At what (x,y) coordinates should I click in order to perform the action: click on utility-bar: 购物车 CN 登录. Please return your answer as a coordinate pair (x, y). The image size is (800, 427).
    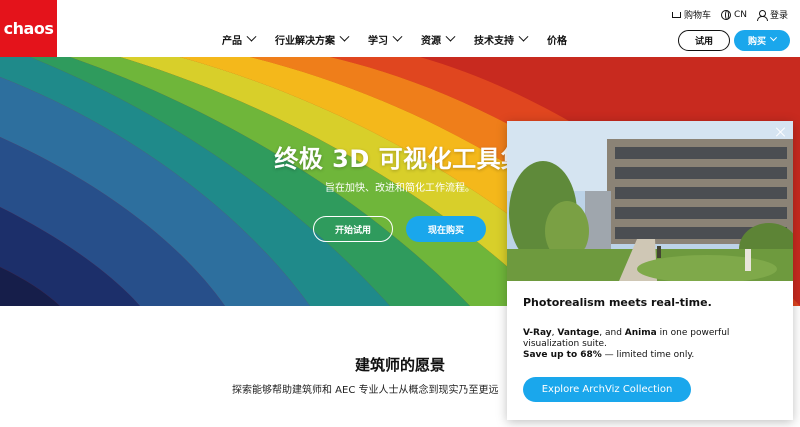
    Looking at the image, I should click on (729, 14).